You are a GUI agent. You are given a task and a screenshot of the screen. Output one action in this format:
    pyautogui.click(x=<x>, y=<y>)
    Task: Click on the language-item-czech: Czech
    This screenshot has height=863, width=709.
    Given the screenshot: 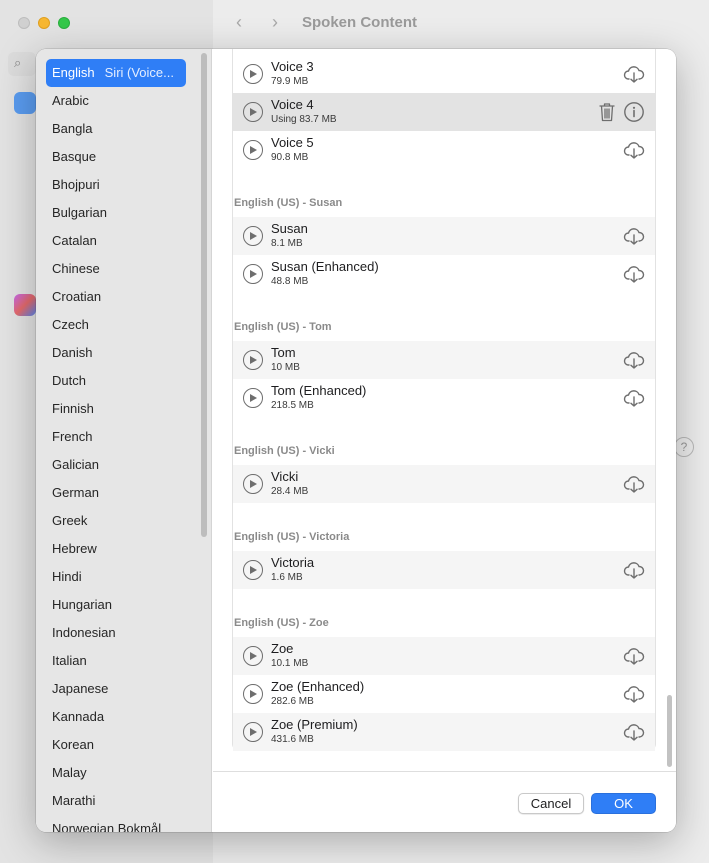 What is the action you would take?
    pyautogui.click(x=116, y=325)
    